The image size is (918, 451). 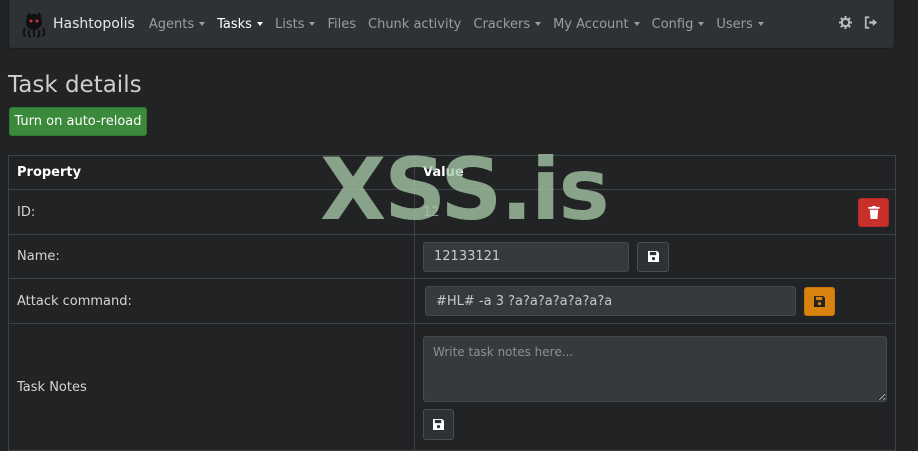 What do you see at coordinates (75, 85) in the screenshot?
I see `page-title: Task details` at bounding box center [75, 85].